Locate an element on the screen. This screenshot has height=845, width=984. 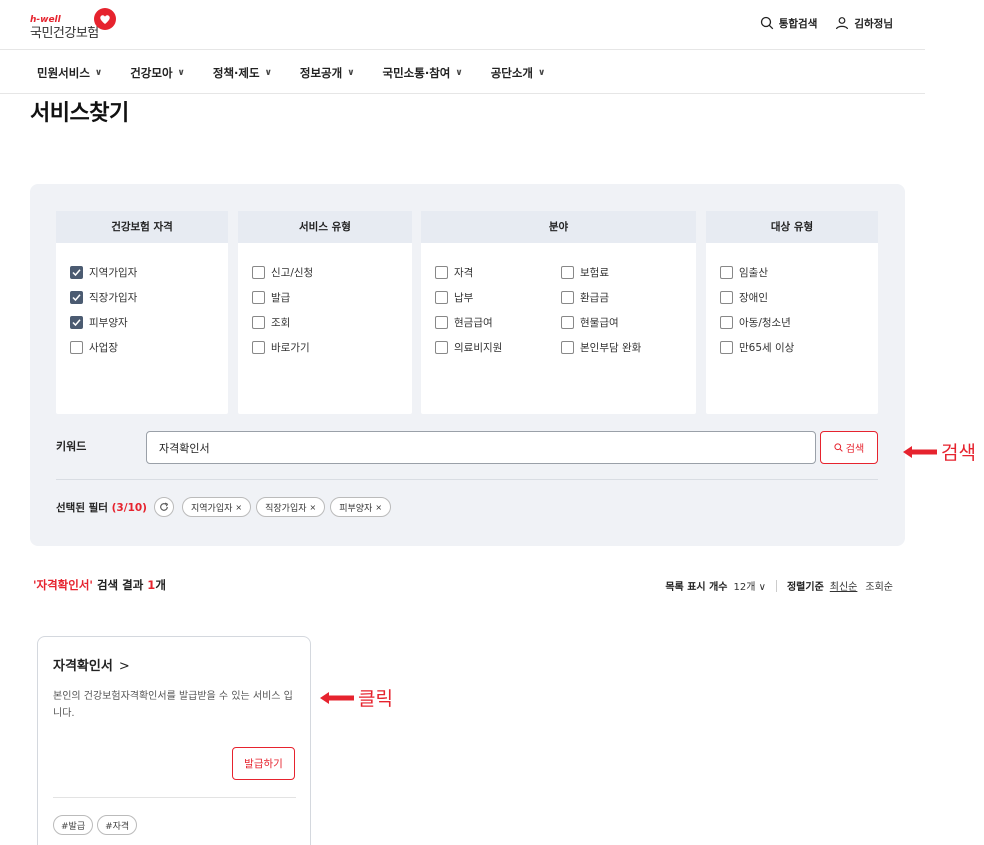
gnb-item-label: 국민소통·참여 is located at coordinates (416, 73).